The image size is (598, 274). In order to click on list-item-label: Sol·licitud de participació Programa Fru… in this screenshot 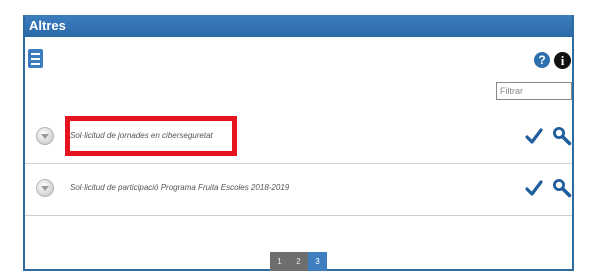, I will do `click(179, 187)`.